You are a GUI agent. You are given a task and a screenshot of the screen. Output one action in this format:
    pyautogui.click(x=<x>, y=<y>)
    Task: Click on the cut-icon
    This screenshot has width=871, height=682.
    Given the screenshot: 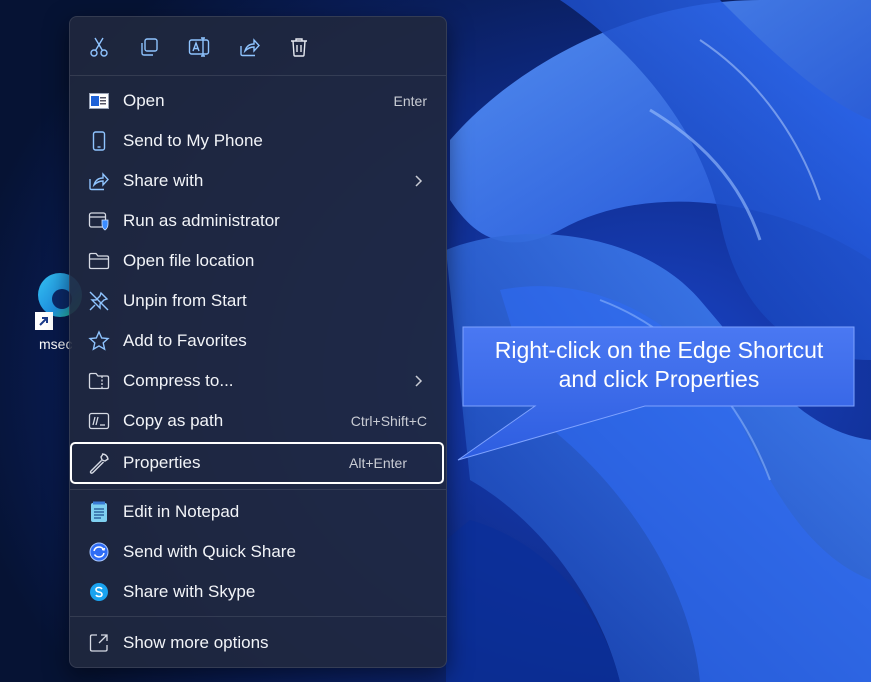 What is the action you would take?
    pyautogui.click(x=99, y=47)
    